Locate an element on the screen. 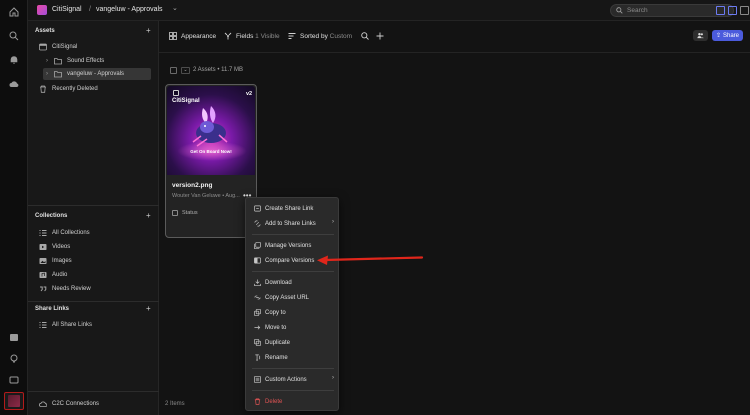  sidebar-item-images: Images is located at coordinates (95, 261).